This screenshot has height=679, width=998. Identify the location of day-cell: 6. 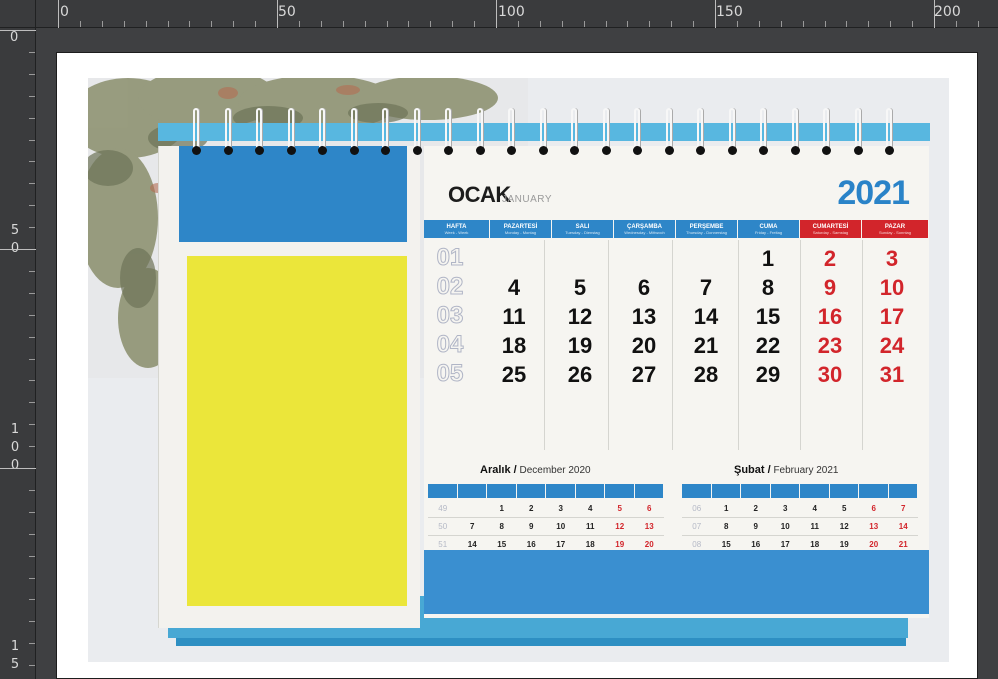
(644, 287).